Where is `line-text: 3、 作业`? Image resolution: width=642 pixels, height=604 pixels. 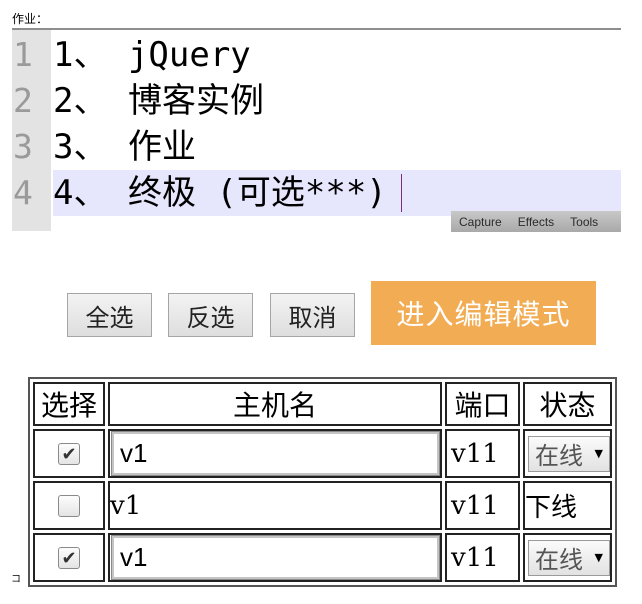
line-text: 3、 作业 is located at coordinates (337, 147).